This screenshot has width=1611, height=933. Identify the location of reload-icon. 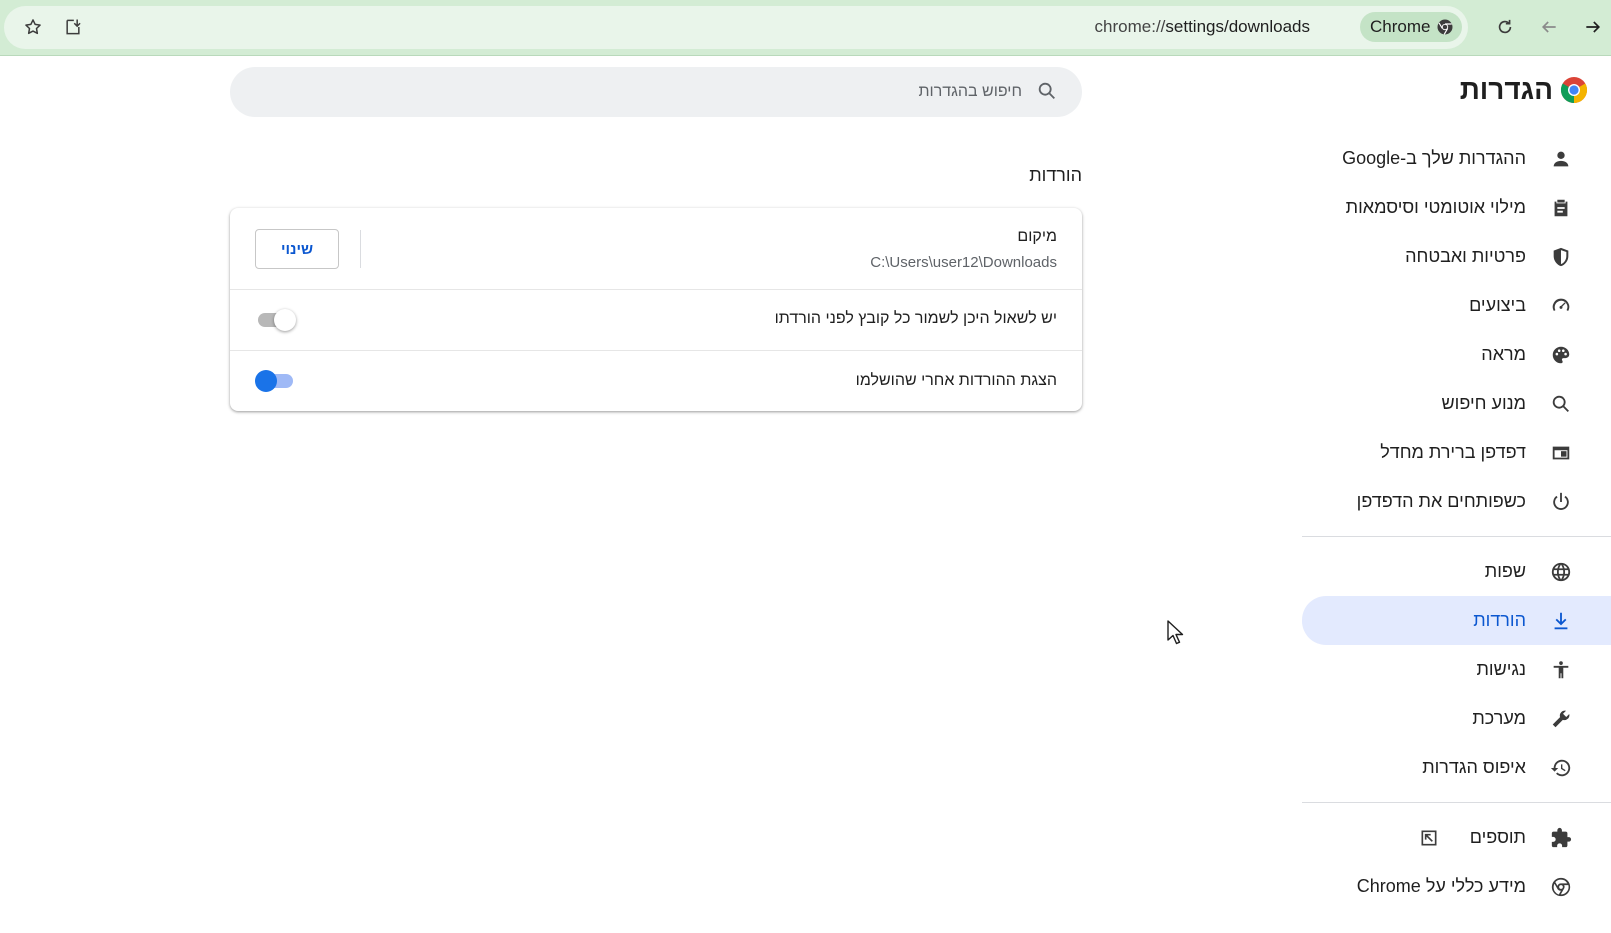
(1505, 27).